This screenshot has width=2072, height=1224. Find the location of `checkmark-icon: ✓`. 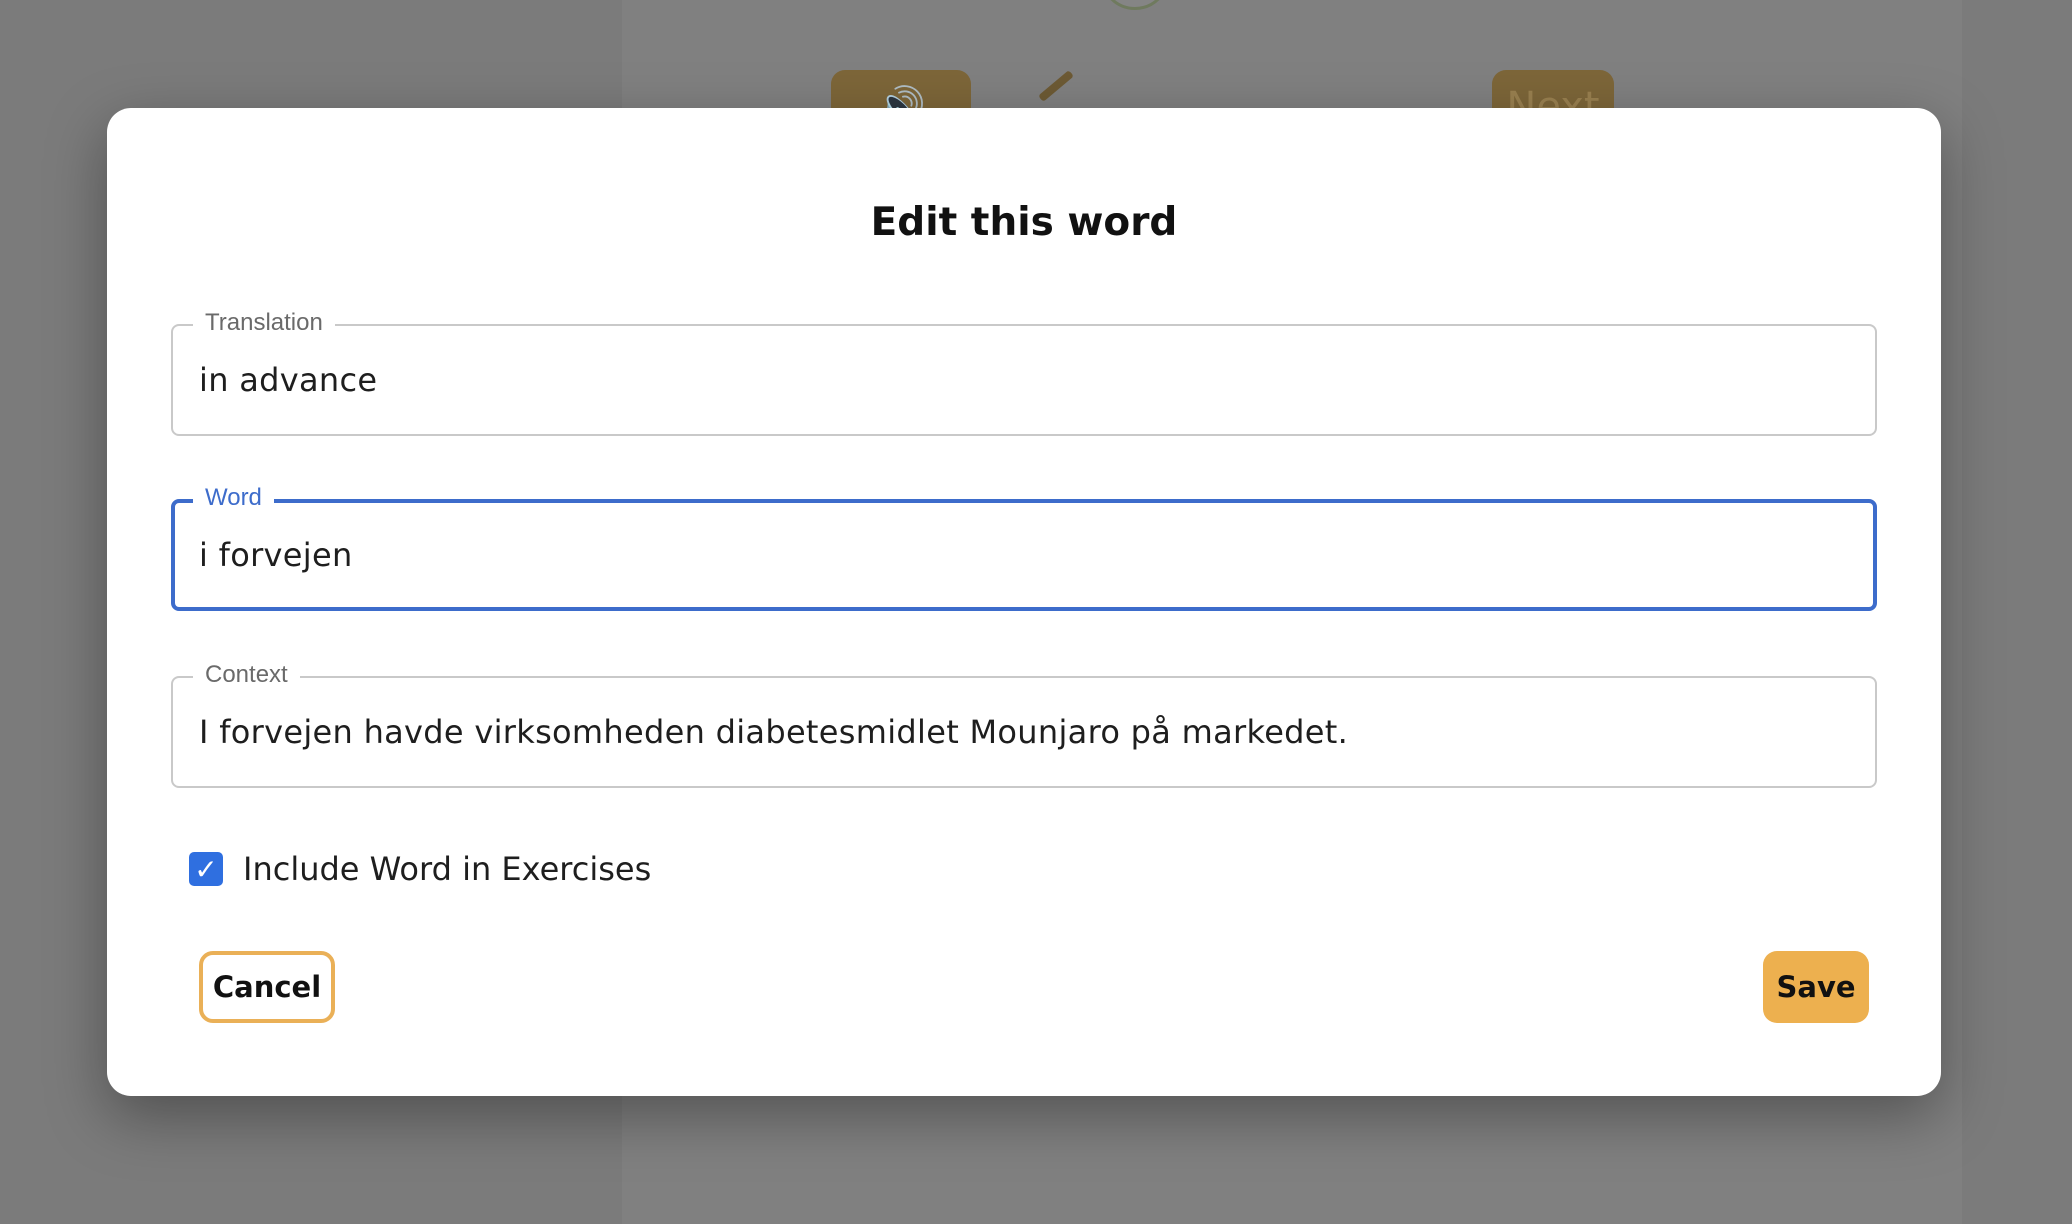

checkmark-icon: ✓ is located at coordinates (206, 869).